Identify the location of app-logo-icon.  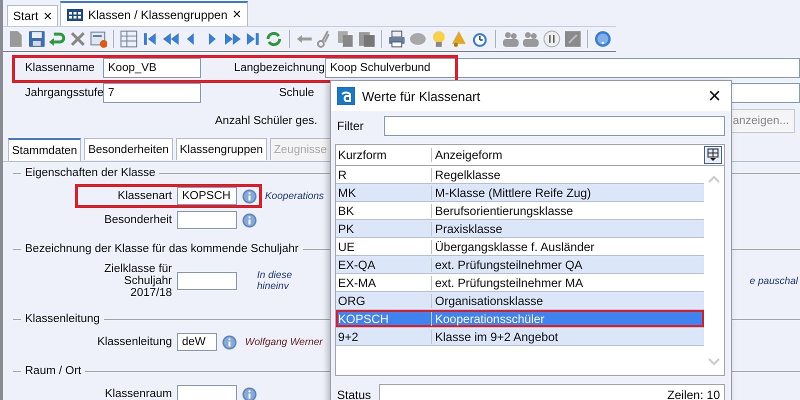
(346, 96).